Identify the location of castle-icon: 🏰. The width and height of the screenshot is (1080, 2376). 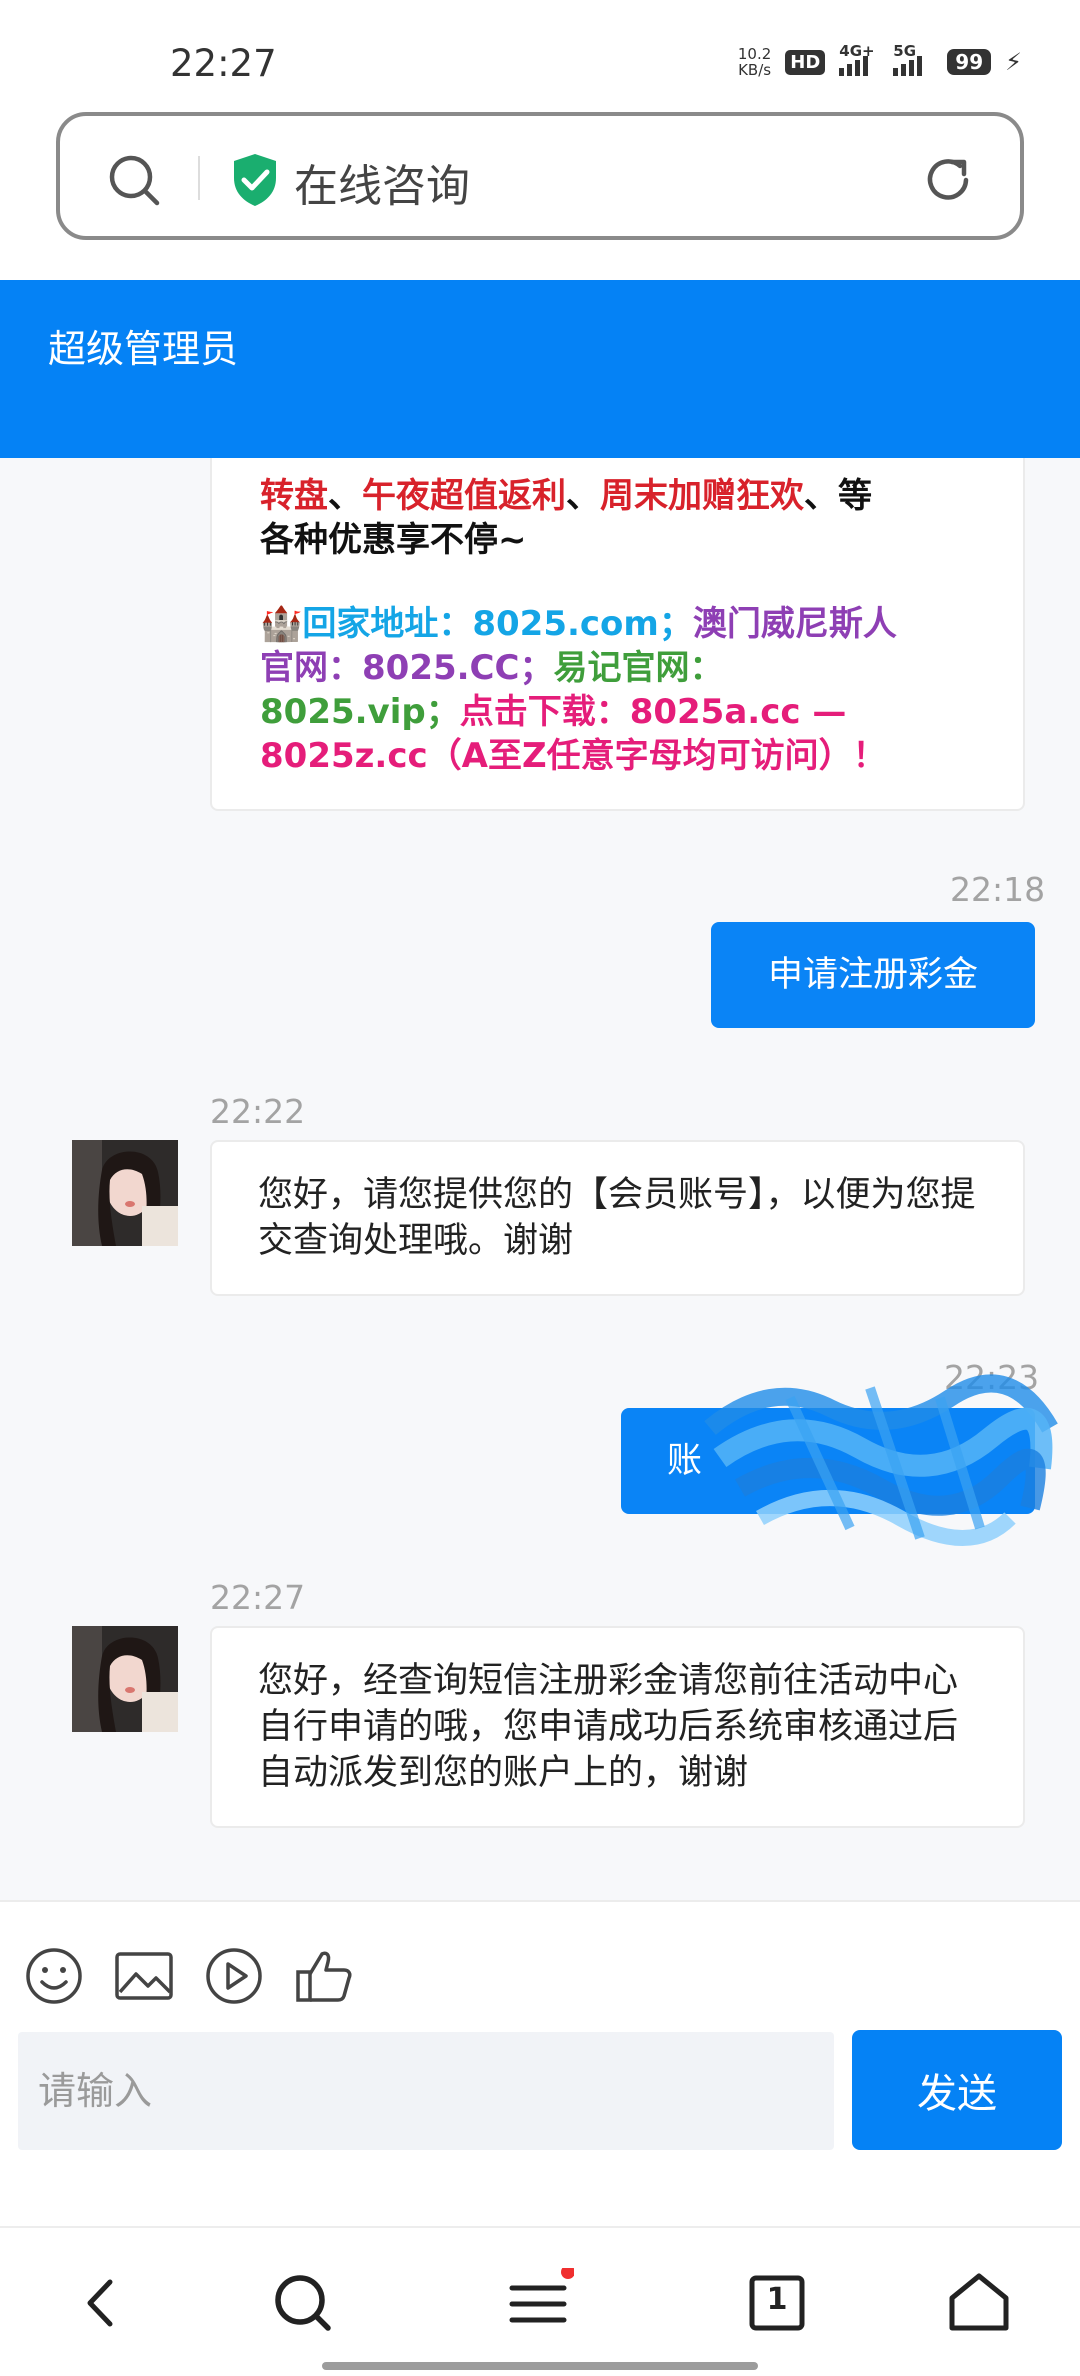
(281, 624).